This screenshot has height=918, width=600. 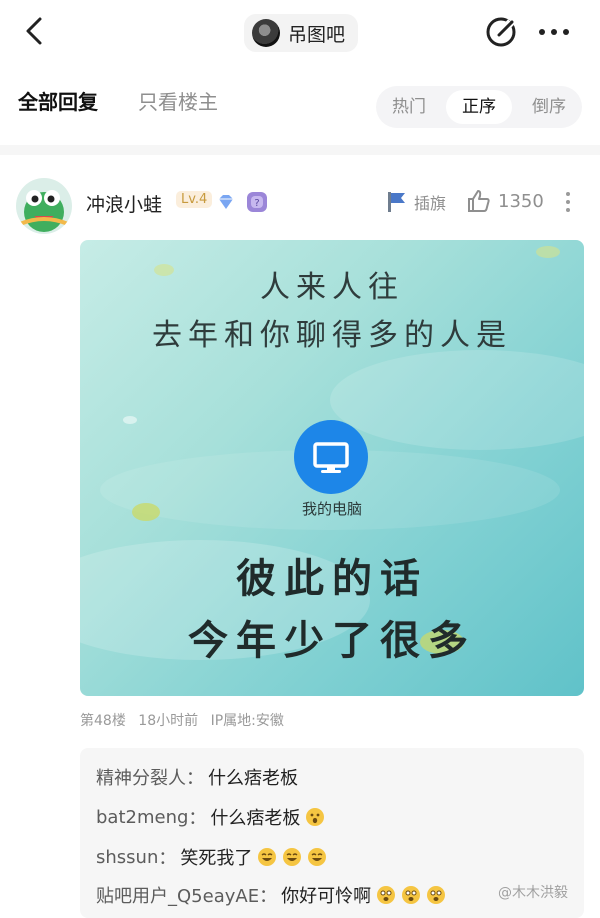 What do you see at coordinates (549, 107) in the screenshot?
I see `sort-descending: 倒序` at bounding box center [549, 107].